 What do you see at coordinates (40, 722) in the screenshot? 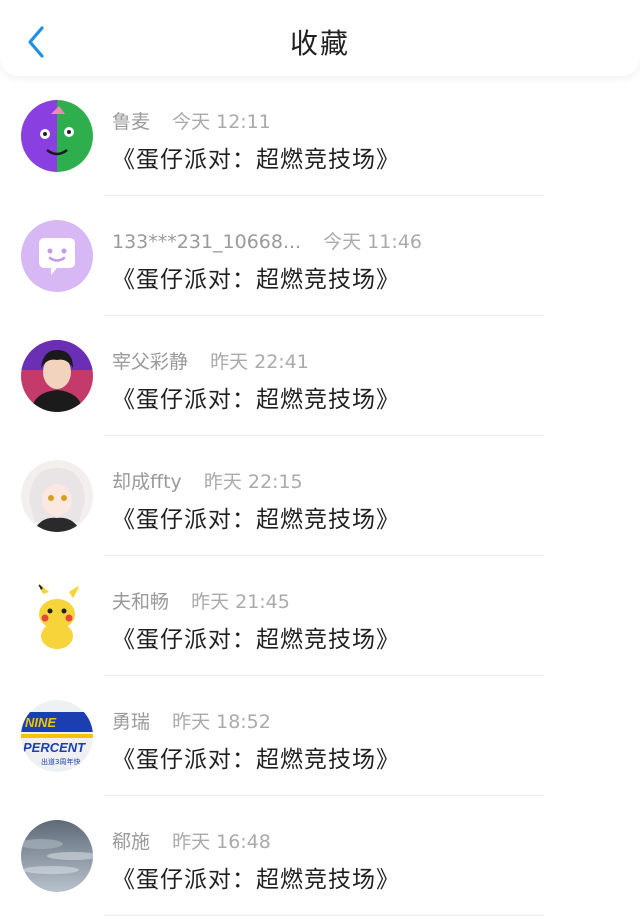
I see `logo-text: NINE` at bounding box center [40, 722].